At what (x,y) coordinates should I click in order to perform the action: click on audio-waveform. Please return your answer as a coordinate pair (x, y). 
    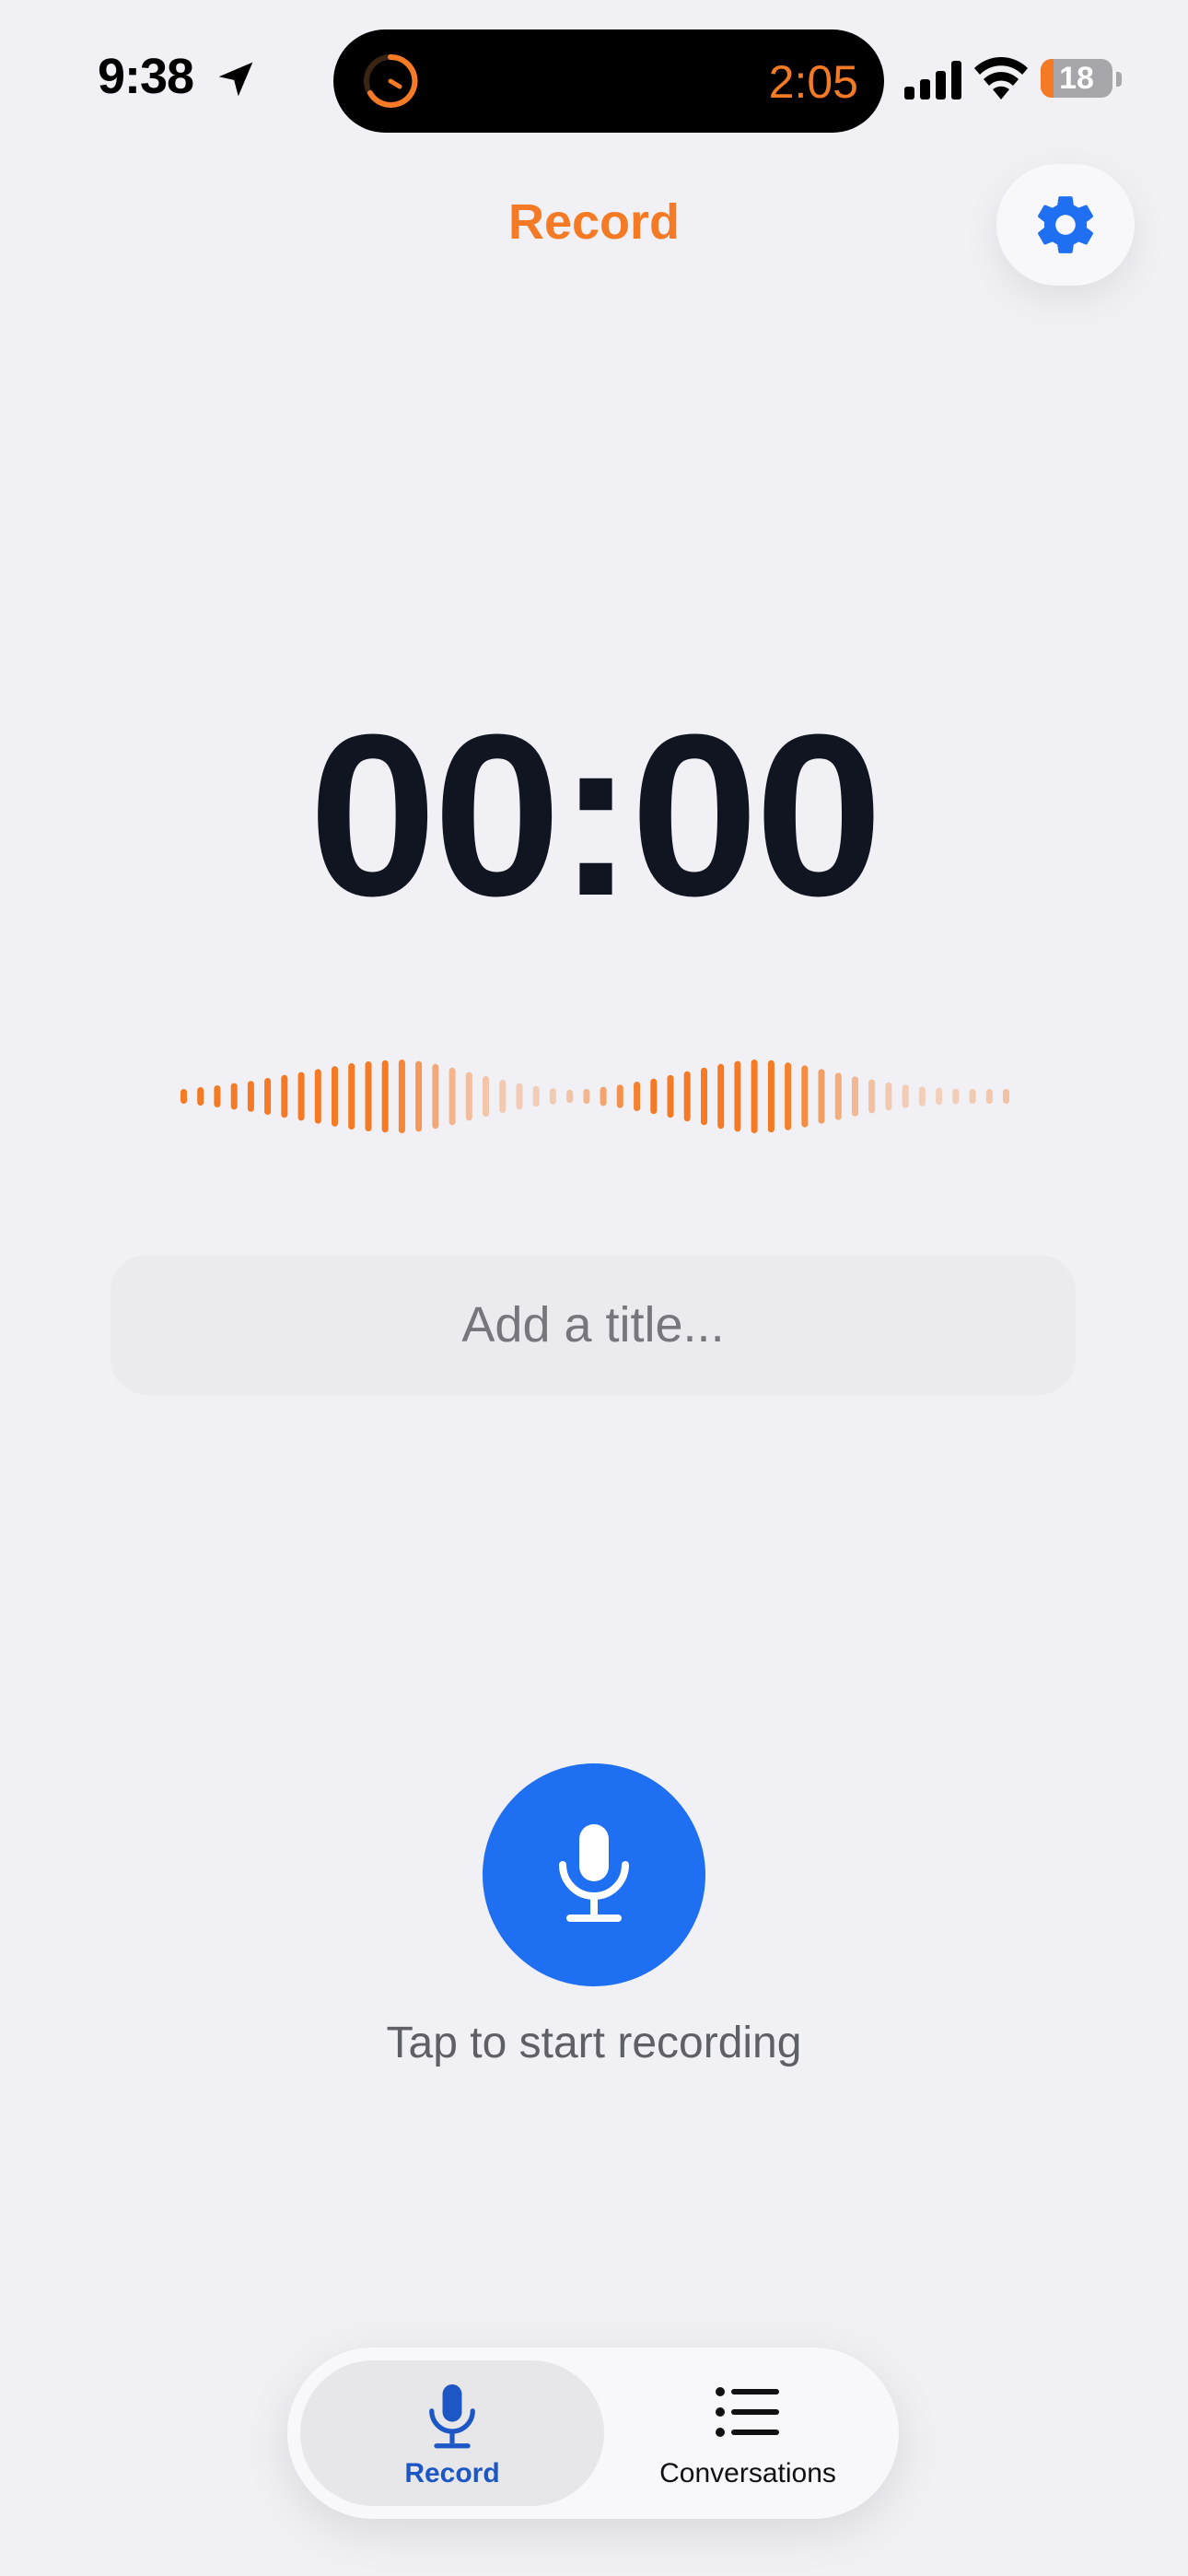
    Looking at the image, I should click on (595, 1096).